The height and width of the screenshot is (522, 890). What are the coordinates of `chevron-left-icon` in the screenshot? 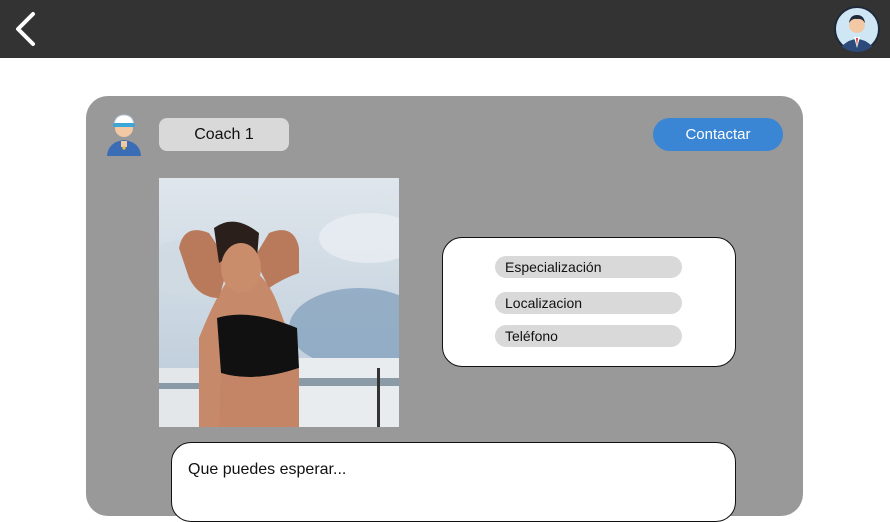 It's located at (25, 29).